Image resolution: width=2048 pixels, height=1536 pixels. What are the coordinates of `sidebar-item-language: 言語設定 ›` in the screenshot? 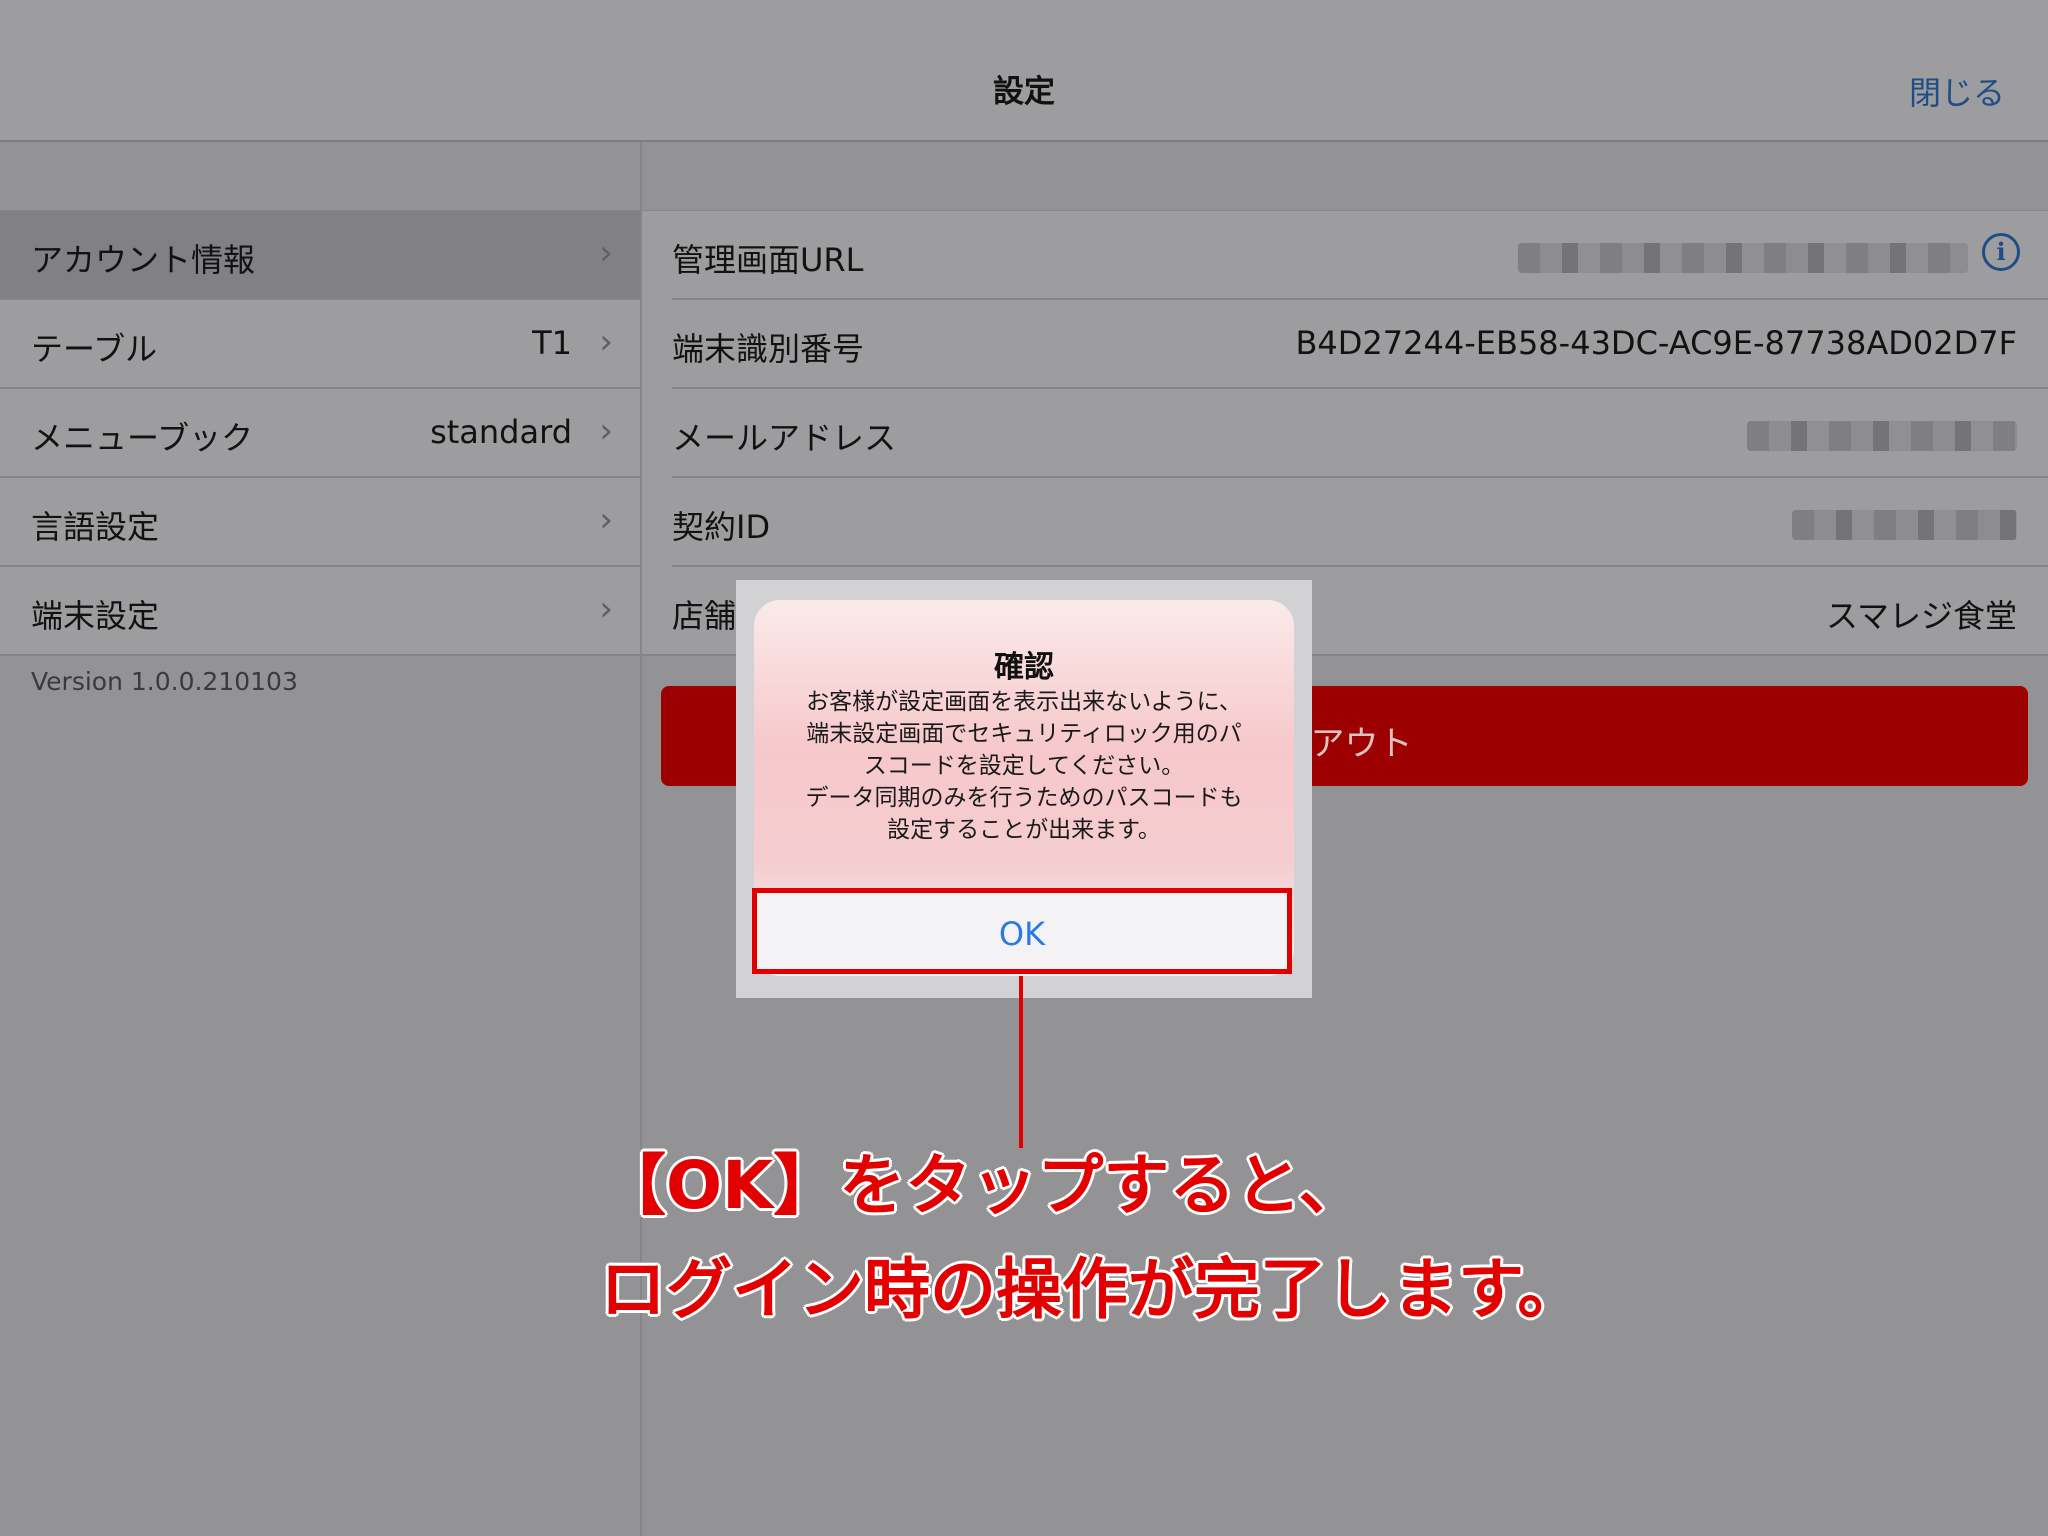 It's located at (320, 522).